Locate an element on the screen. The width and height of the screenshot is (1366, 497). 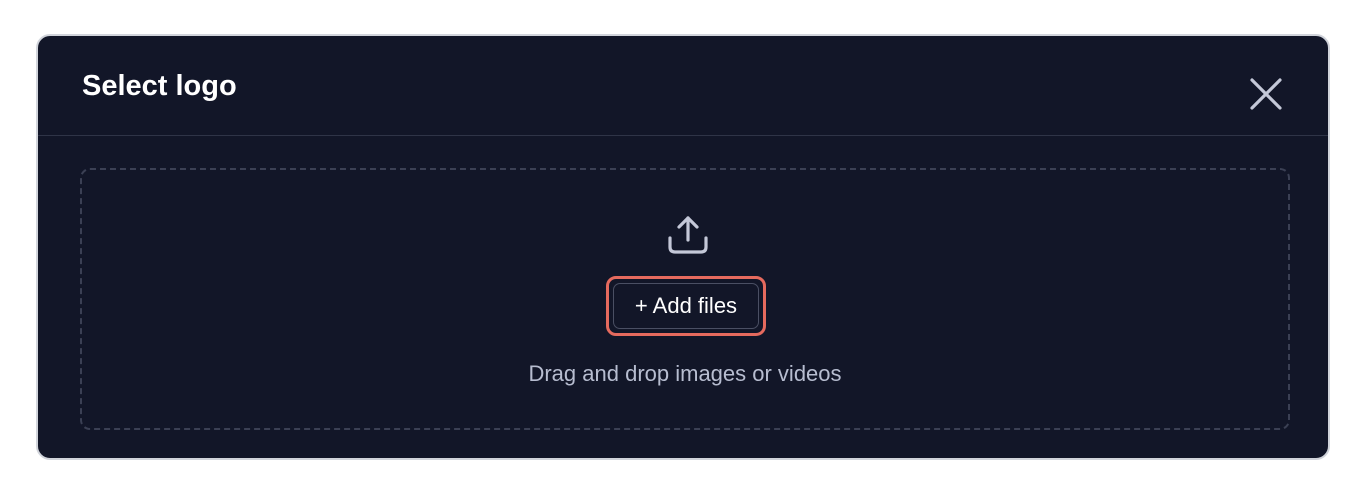
add-files-button: + Add files is located at coordinates (686, 306).